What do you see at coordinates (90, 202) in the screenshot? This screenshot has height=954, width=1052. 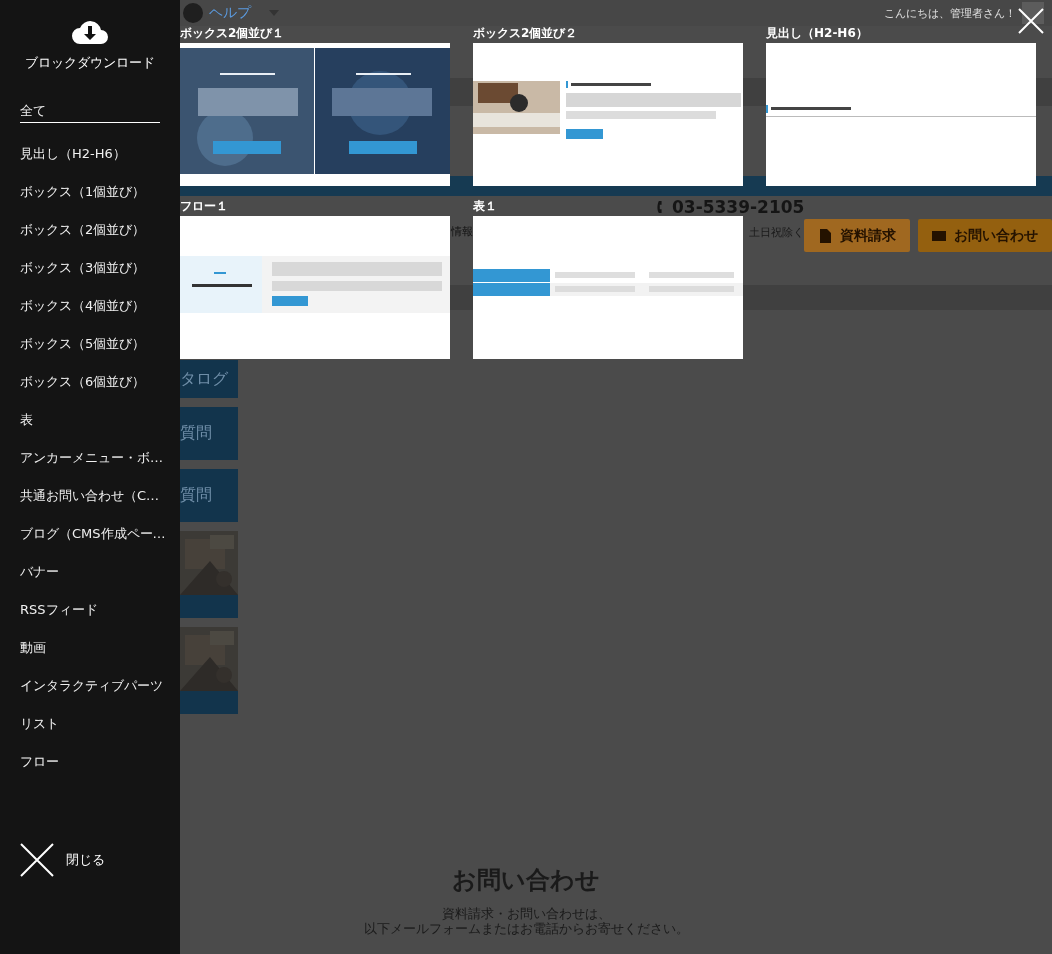 I see `category-item: ボックス（1個並び）` at bounding box center [90, 202].